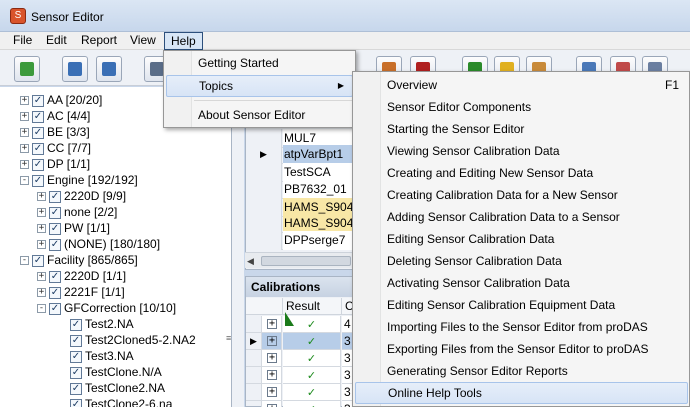  What do you see at coordinates (318, 240) in the screenshot?
I see `sensor-name-cell: DPPserge7` at bounding box center [318, 240].